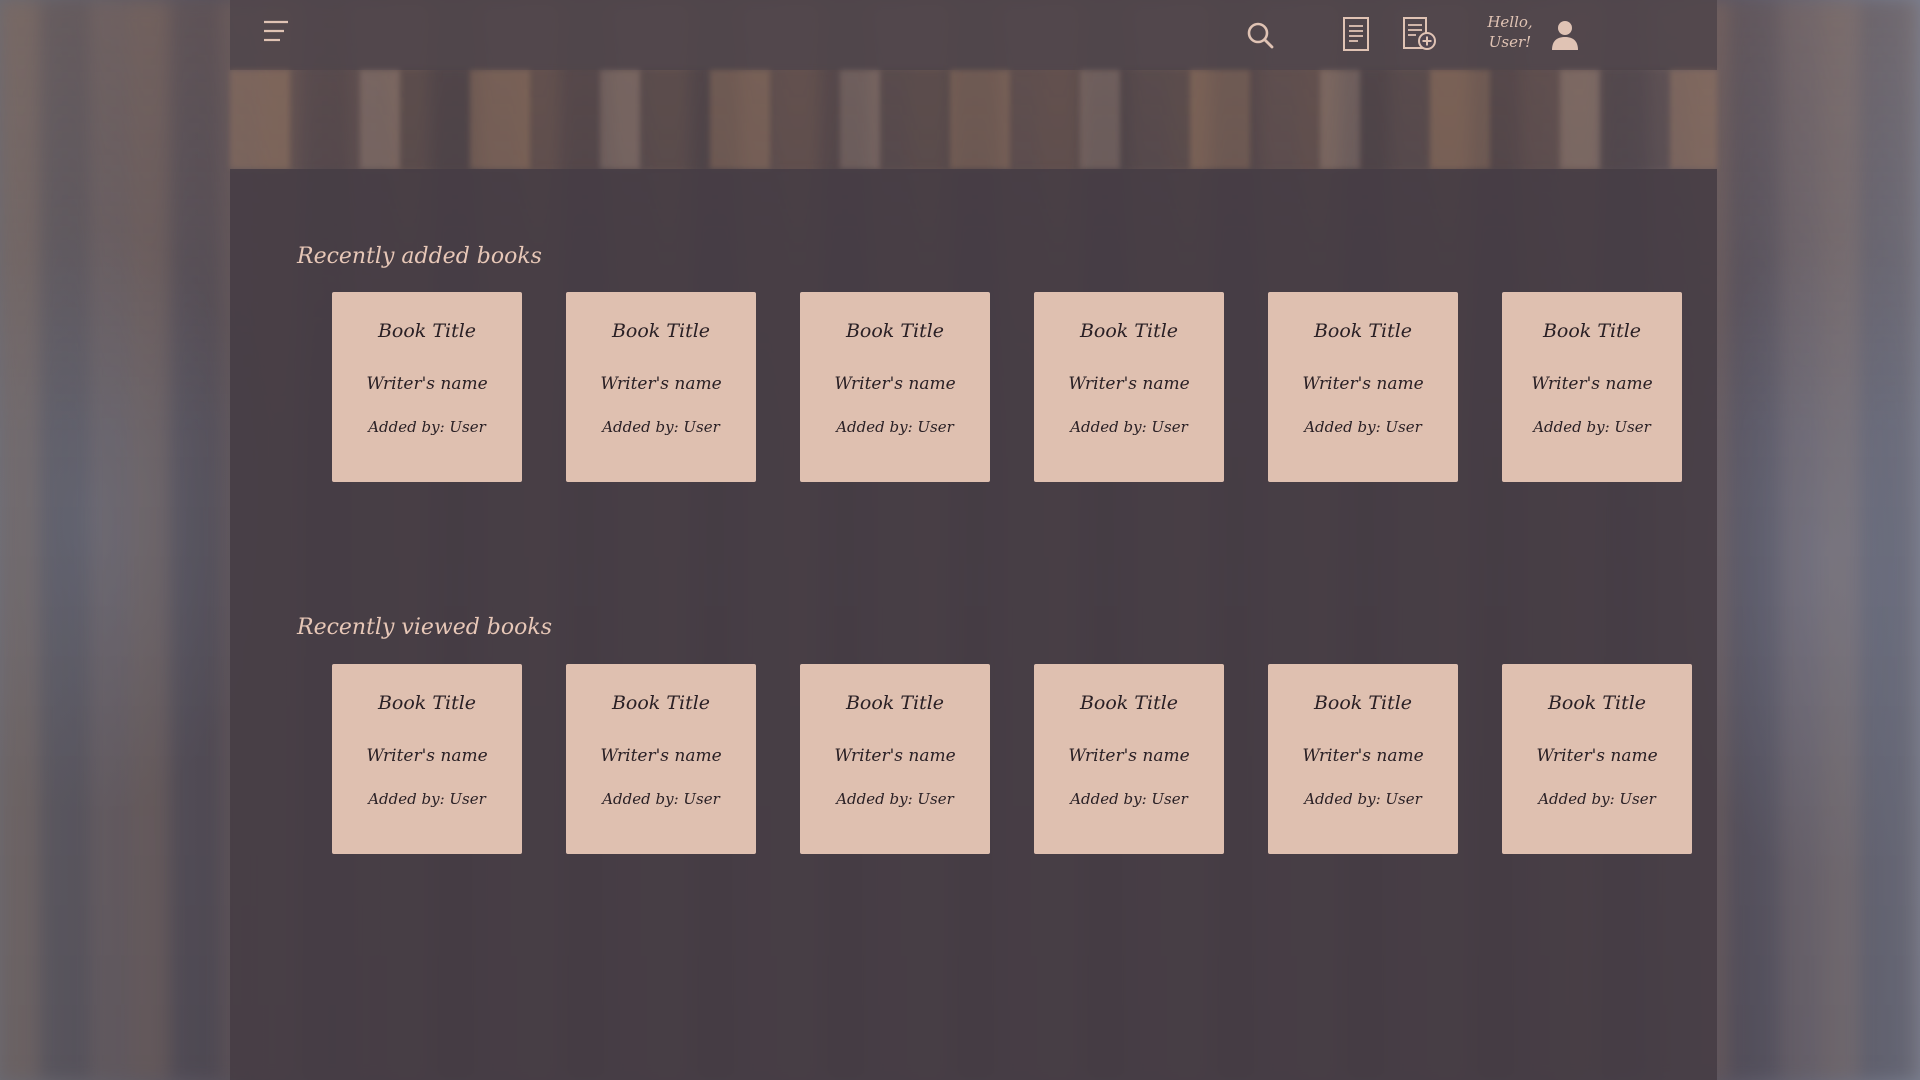 The width and height of the screenshot is (1920, 1080). Describe the element at coordinates (973, 119) in the screenshot. I see `header-banner` at that location.